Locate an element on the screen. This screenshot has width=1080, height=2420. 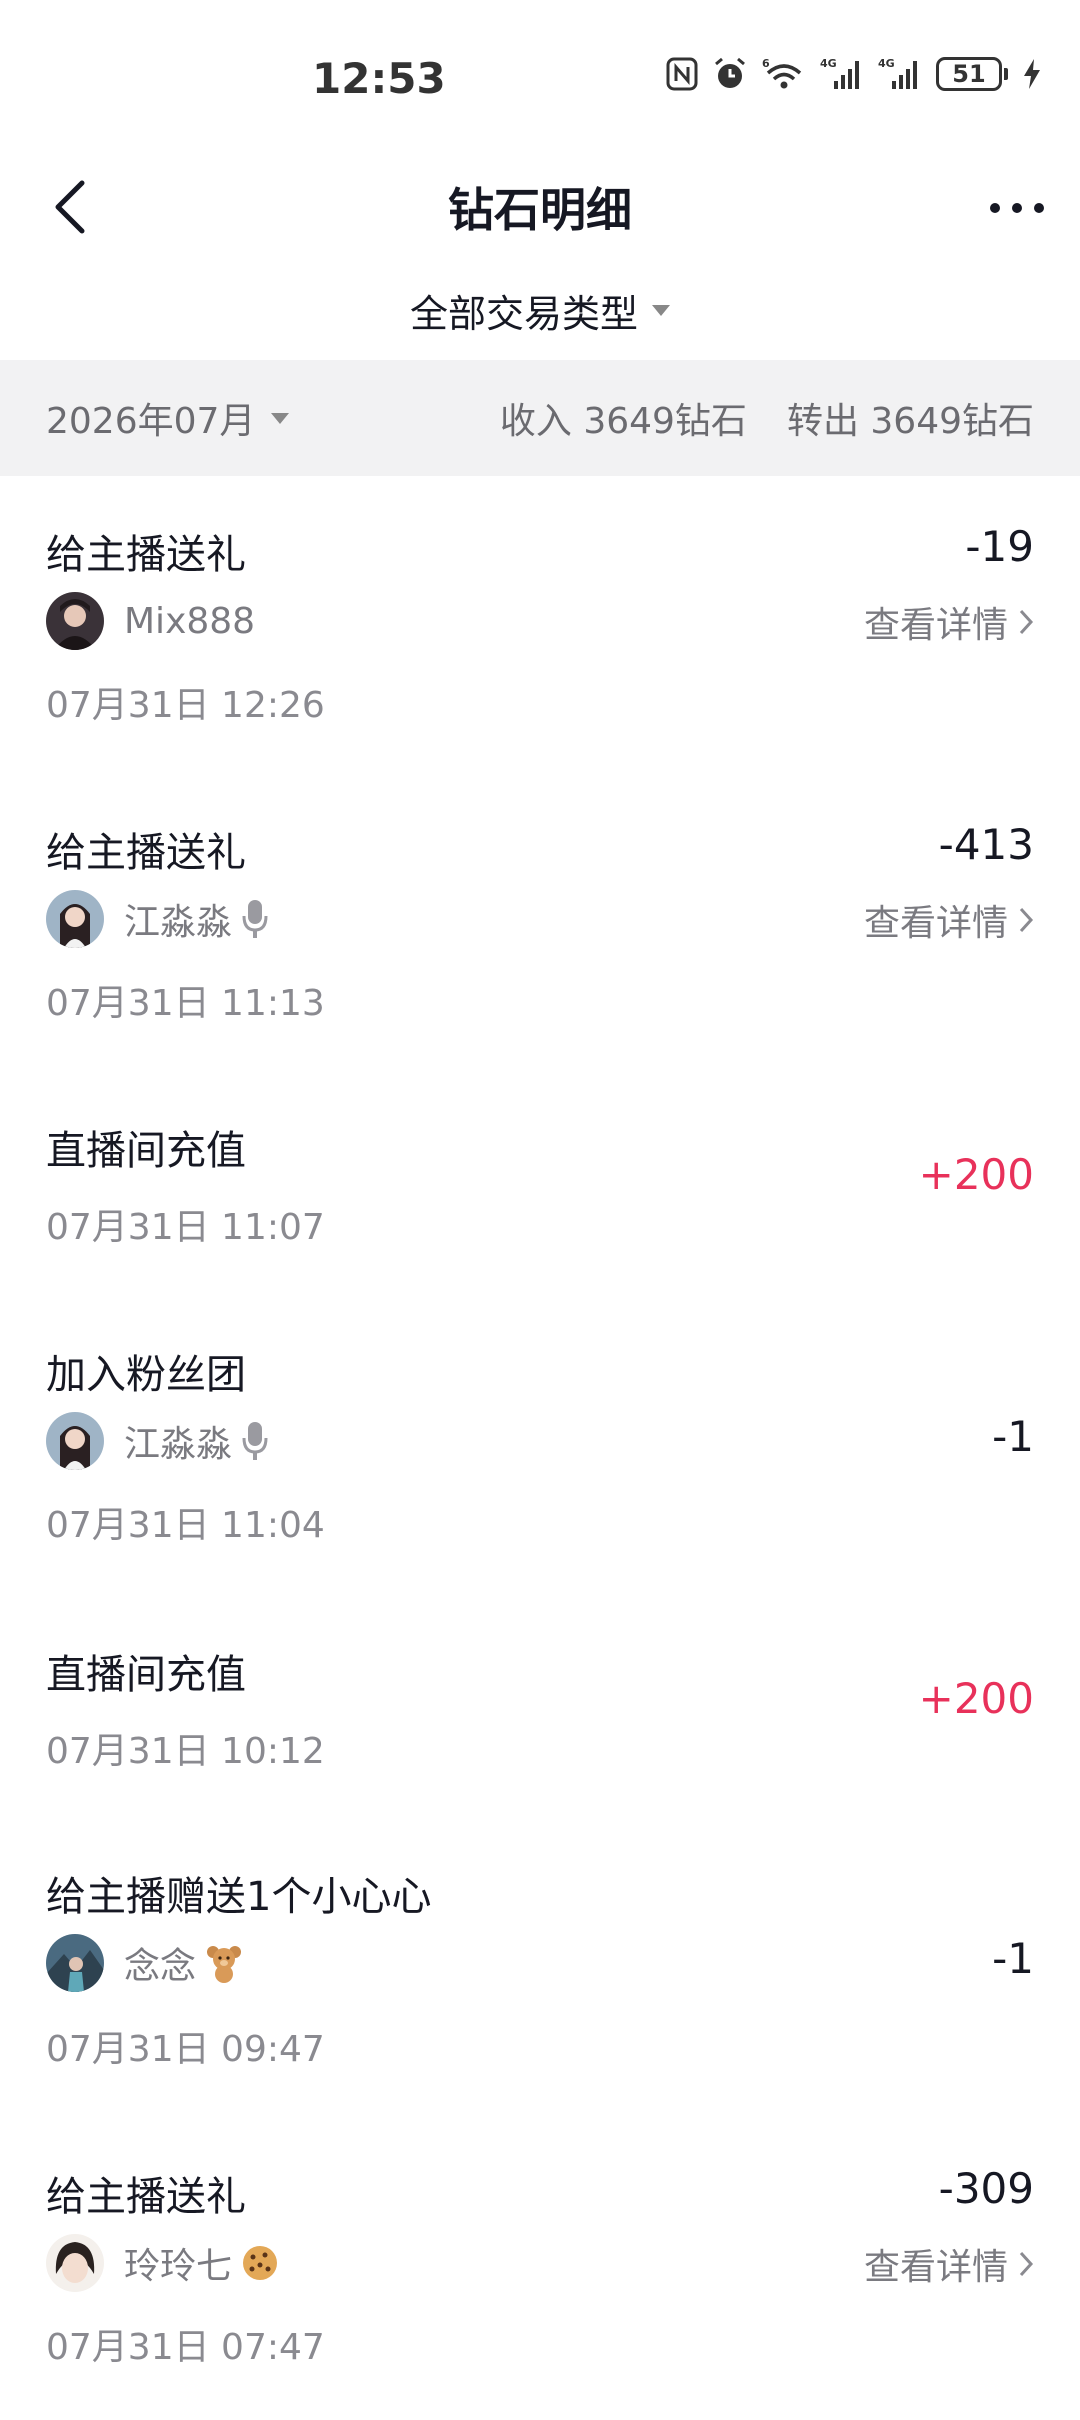
alarm-icon is located at coordinates (730, 72).